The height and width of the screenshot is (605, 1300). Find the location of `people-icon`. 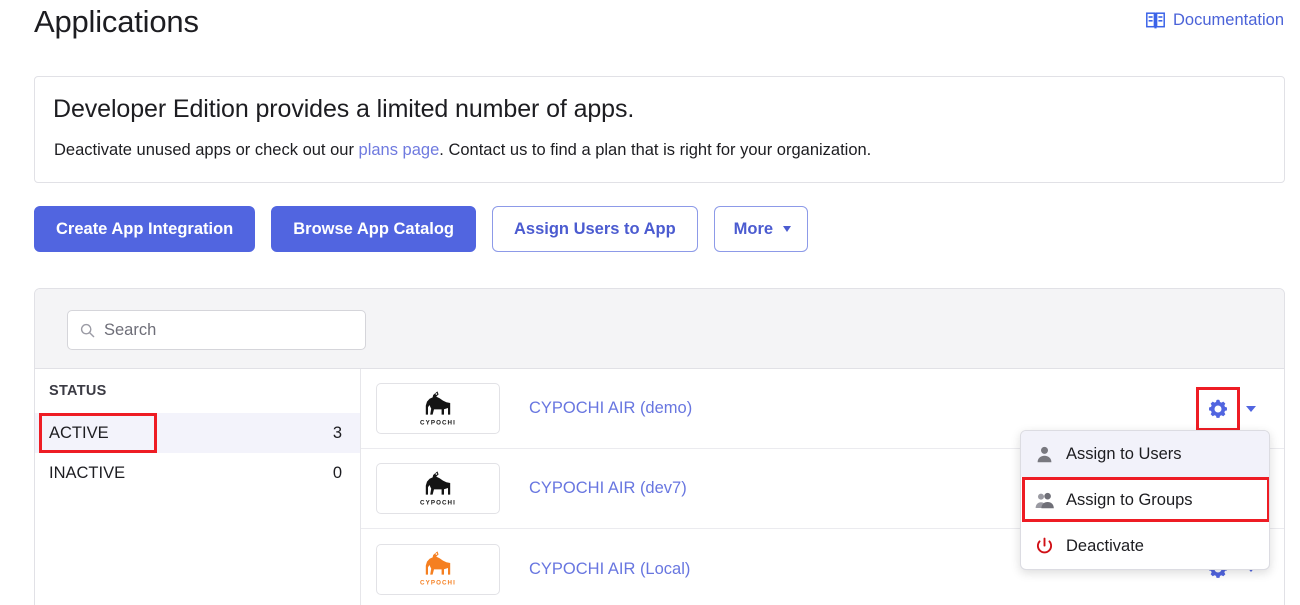

people-icon is located at coordinates (1044, 500).